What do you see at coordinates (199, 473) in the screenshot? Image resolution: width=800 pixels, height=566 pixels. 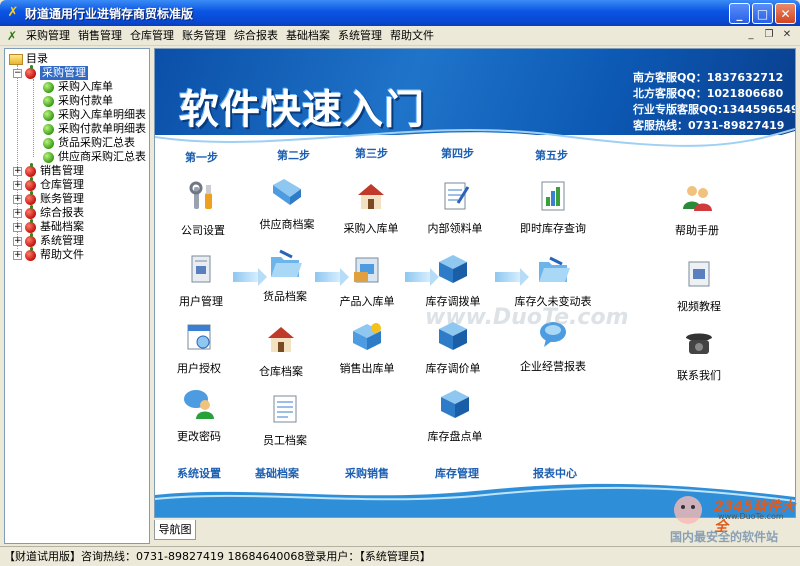 I see `section-system-settings: 系统设置` at bounding box center [199, 473].